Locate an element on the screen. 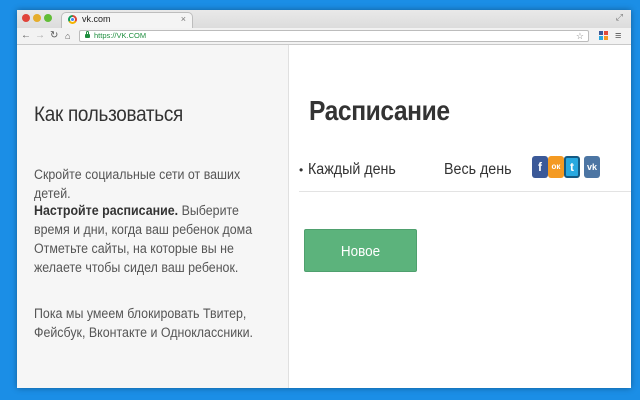 The image size is (640, 400). tab-close-icon: × is located at coordinates (183, 19).